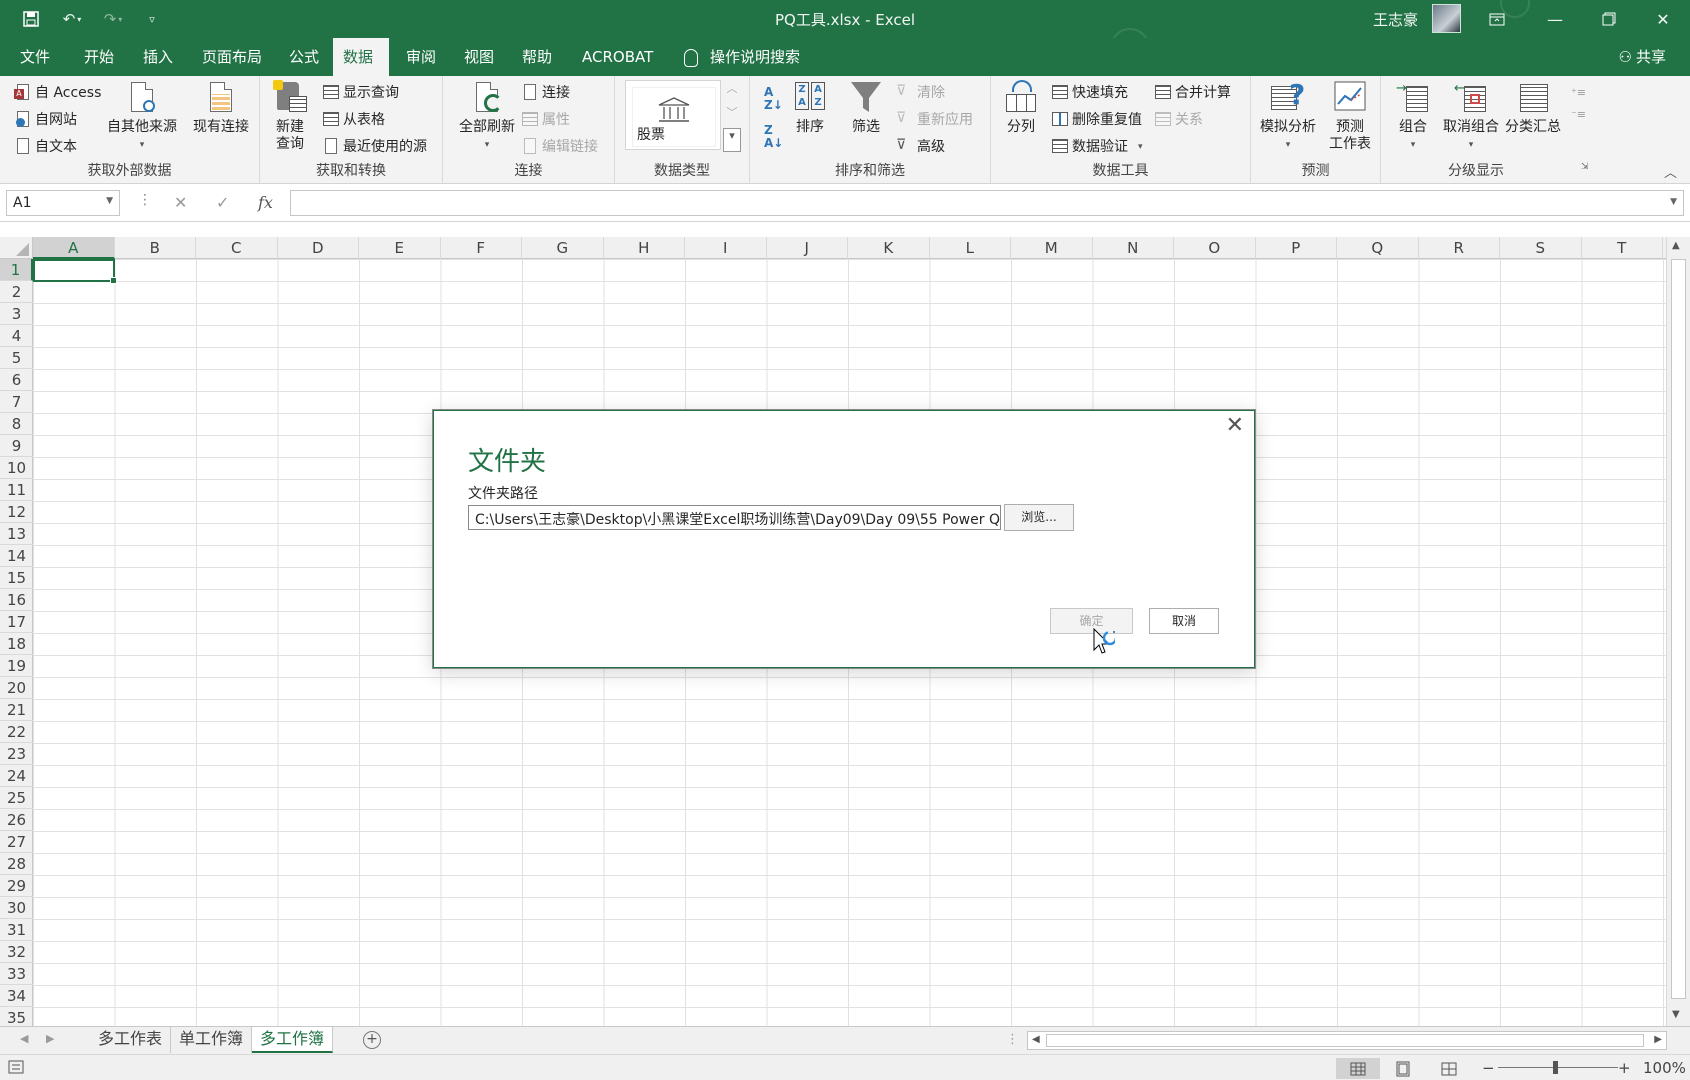  I want to click on folder-path-label: 文件夹路径, so click(503, 494).